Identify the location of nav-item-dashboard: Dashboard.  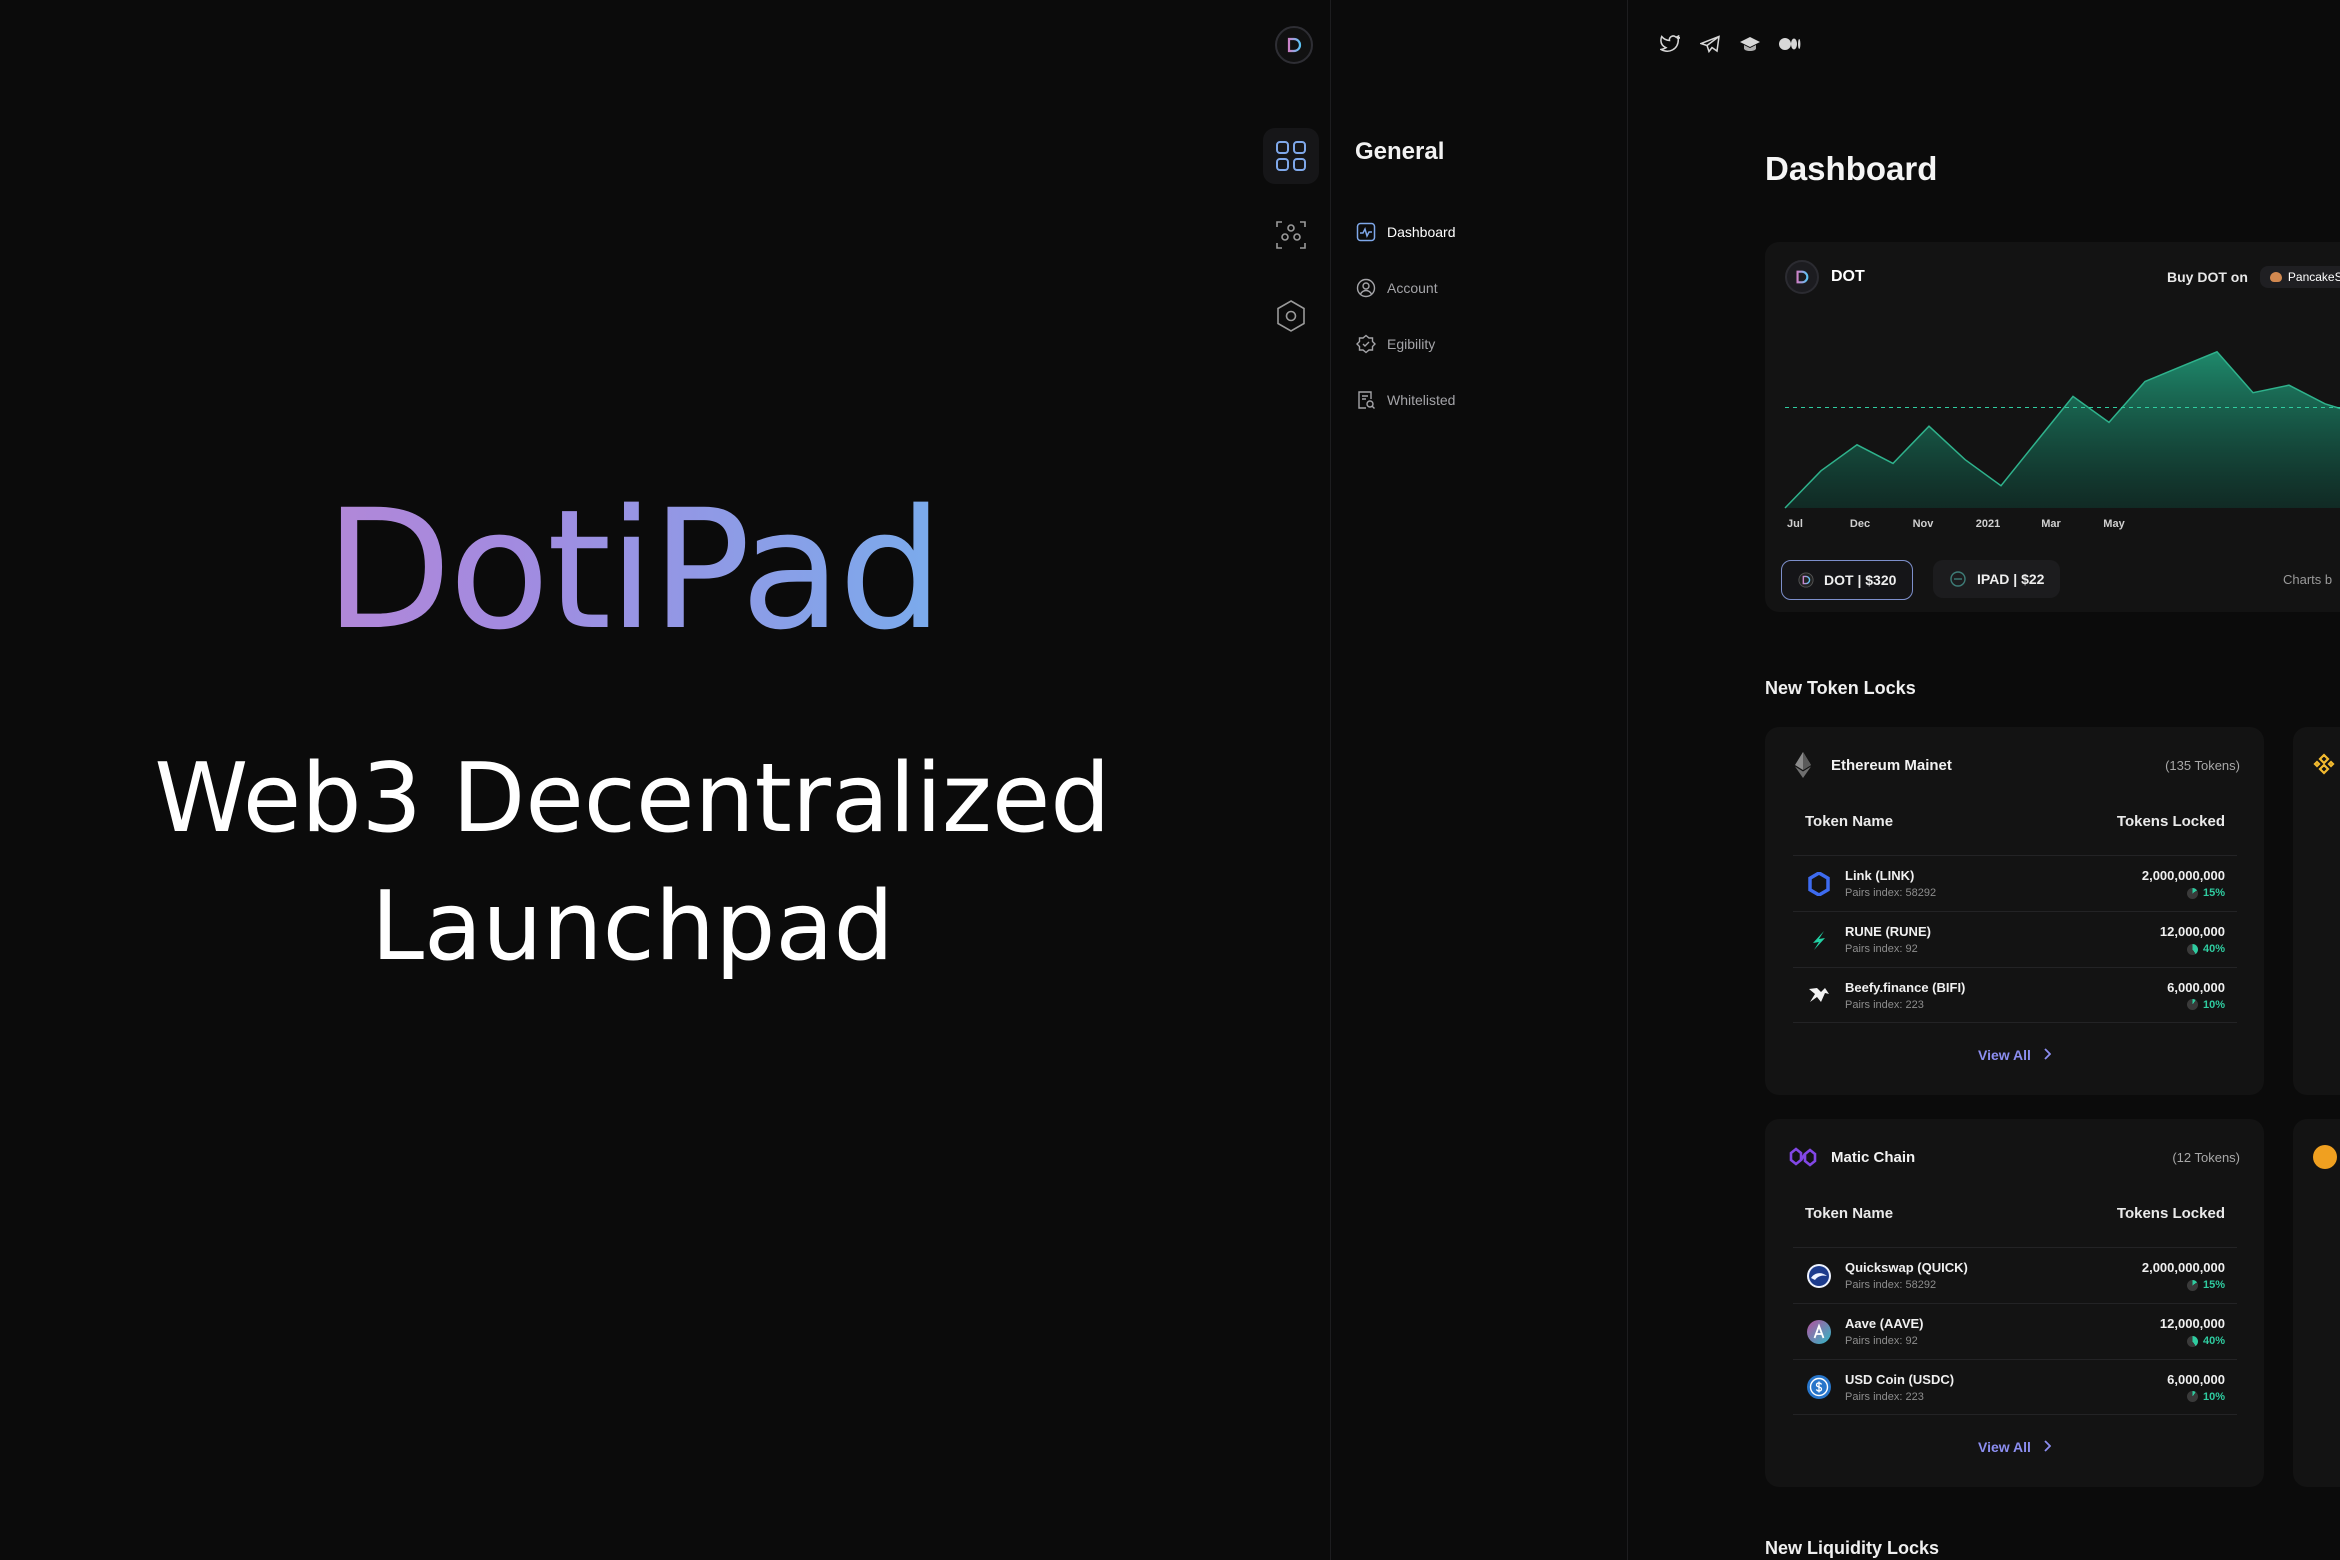
(1405, 232).